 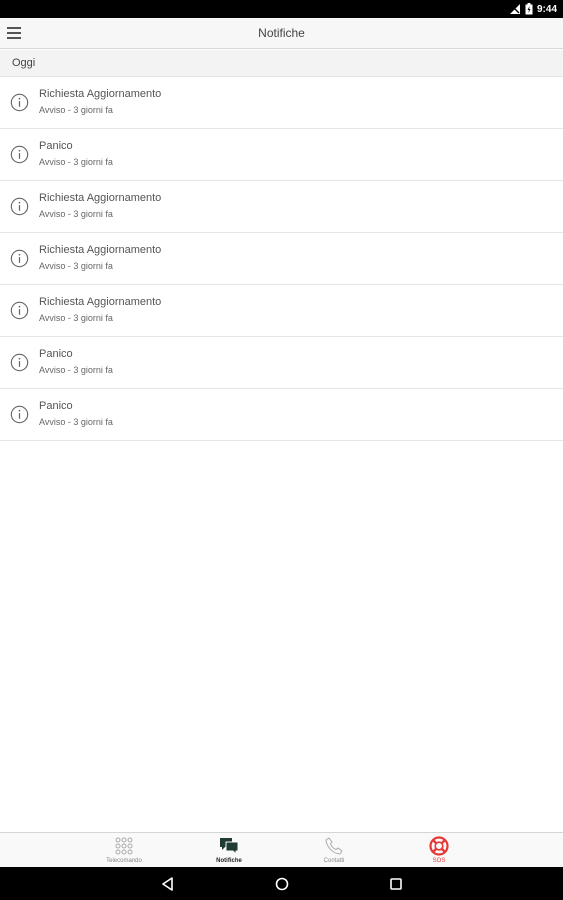 I want to click on chat-bubbles-icon, so click(x=229, y=847).